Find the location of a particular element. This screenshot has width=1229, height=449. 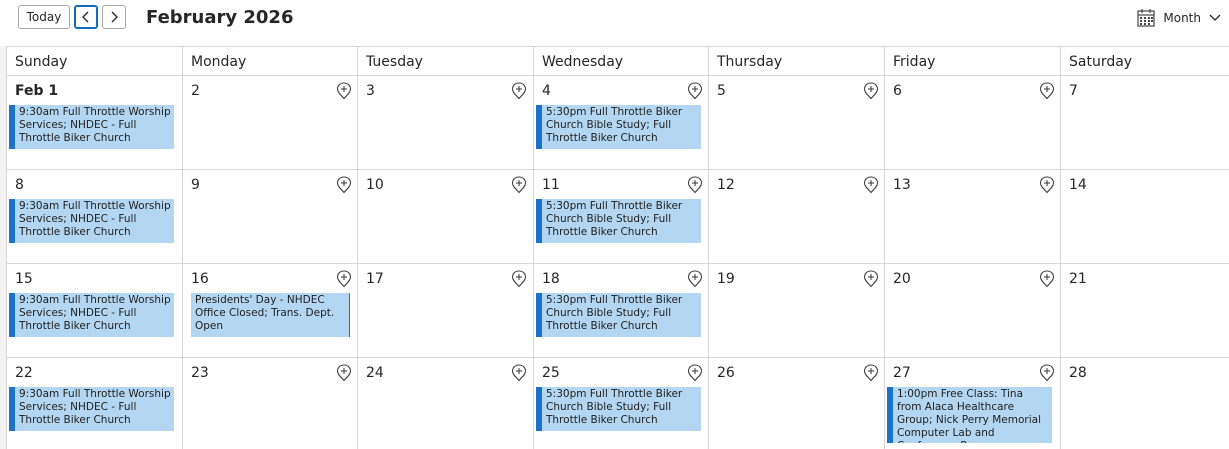

next-month-button is located at coordinates (114, 17).